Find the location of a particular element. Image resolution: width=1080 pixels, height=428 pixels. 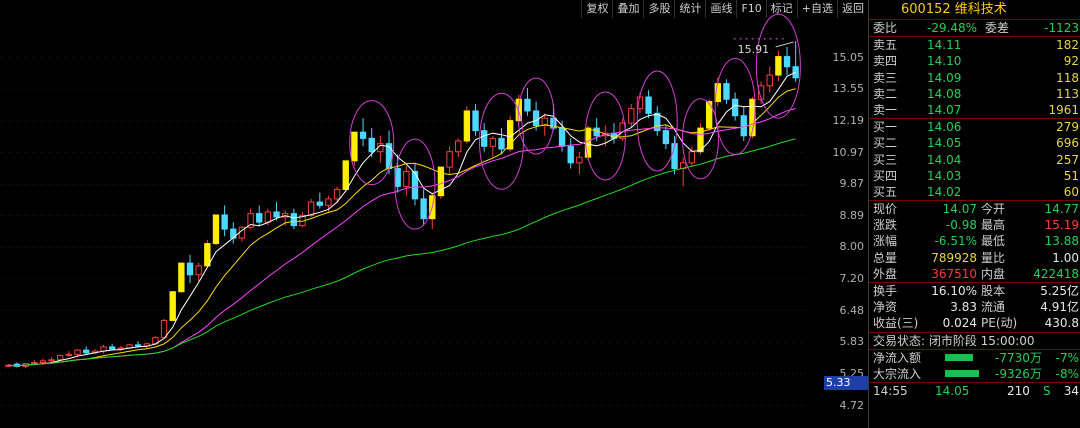

sell-row: 卖四 14.10 92 is located at coordinates (974, 61).